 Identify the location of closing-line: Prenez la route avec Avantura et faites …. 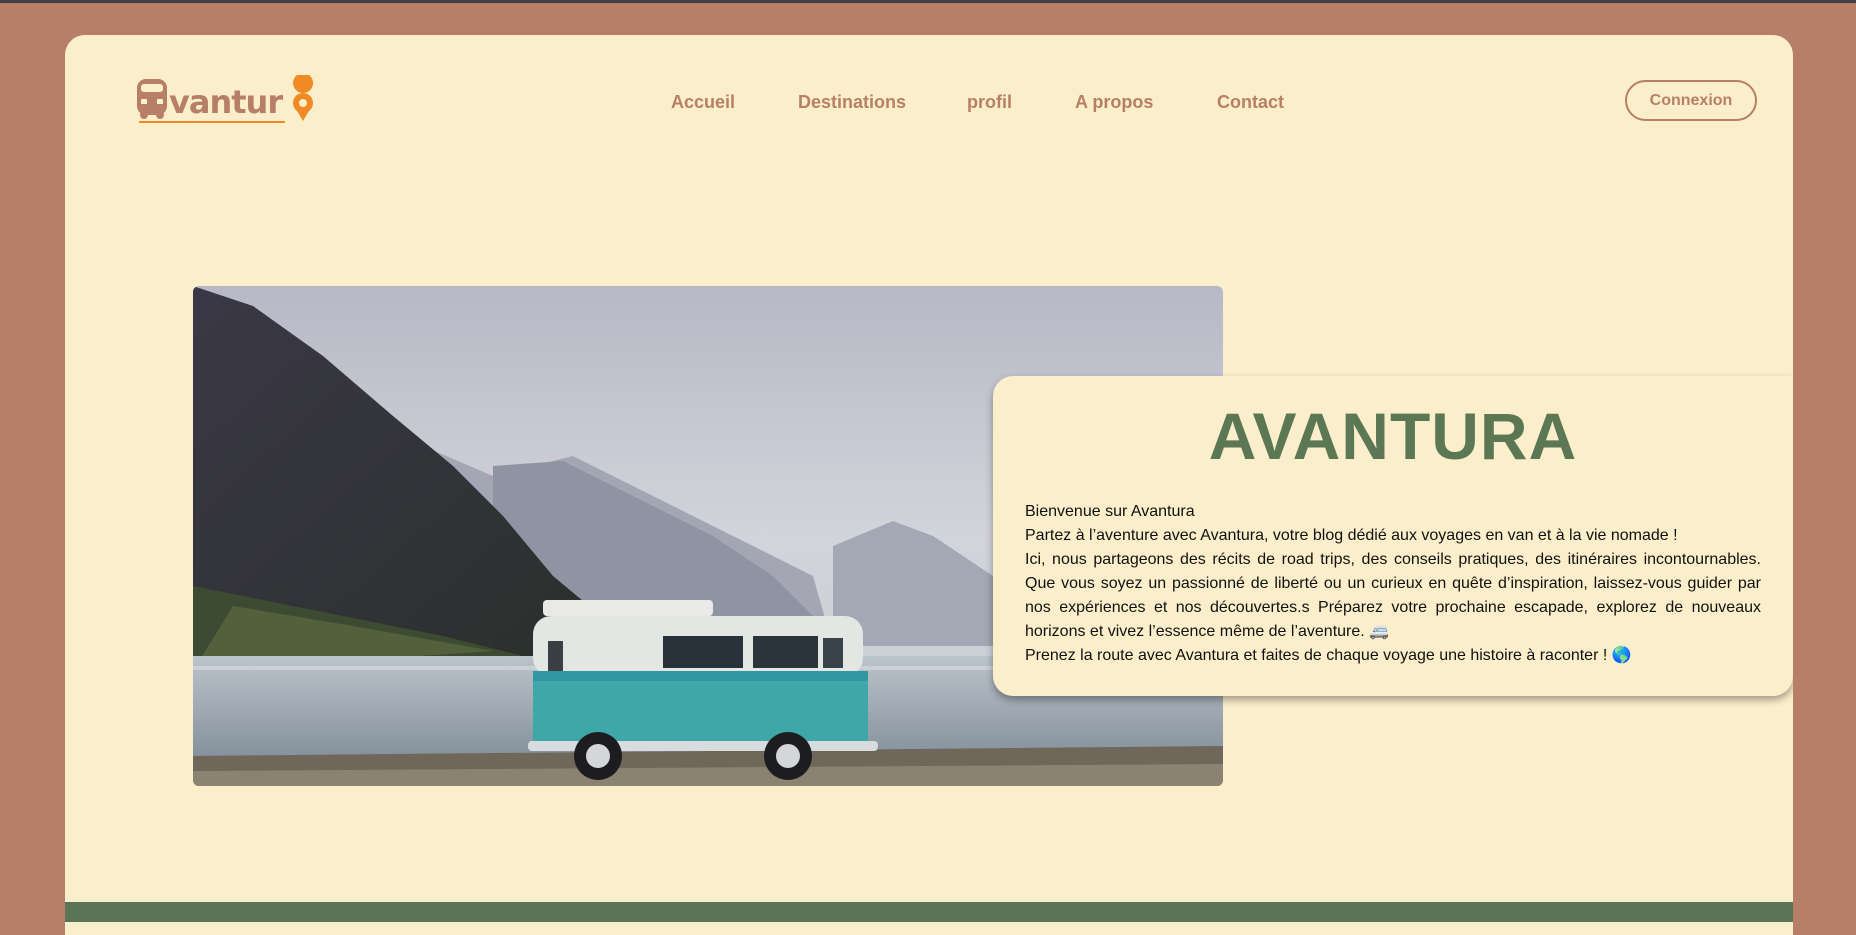
(1328, 655).